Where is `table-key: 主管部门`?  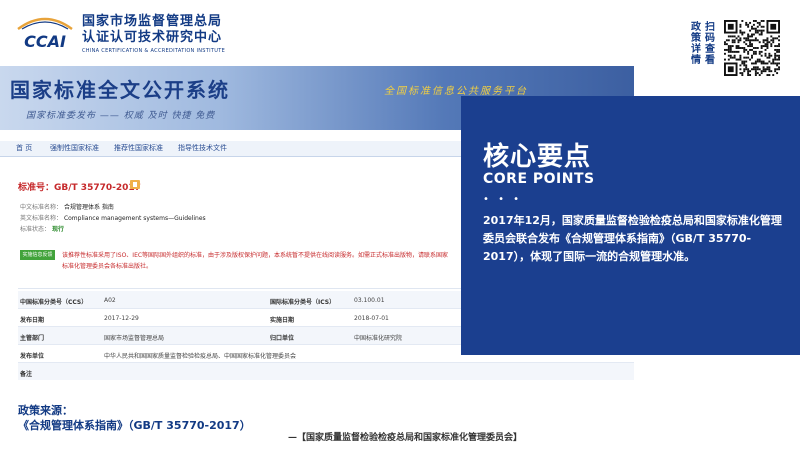
table-key: 主管部门 is located at coordinates (32, 338).